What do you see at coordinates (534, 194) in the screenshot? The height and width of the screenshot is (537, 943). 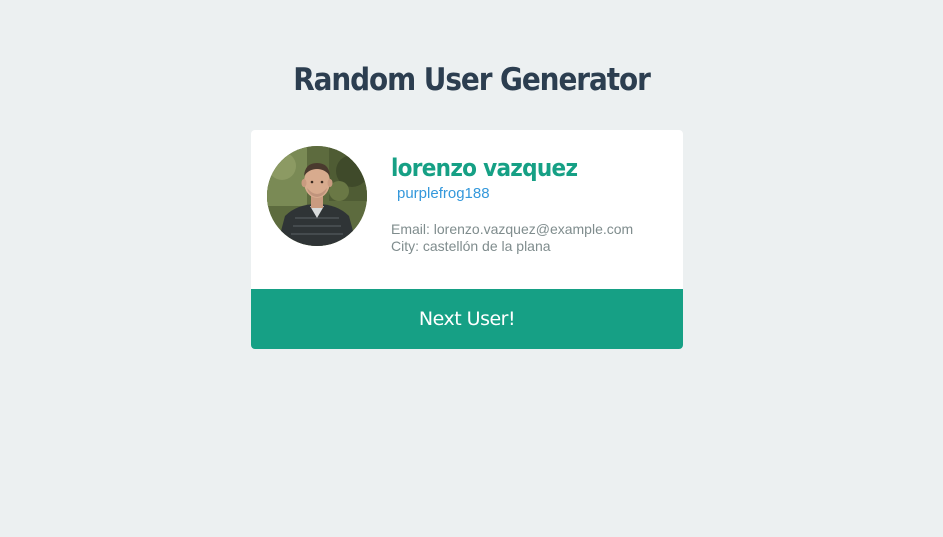 I see `username-link: purplefrog188` at bounding box center [534, 194].